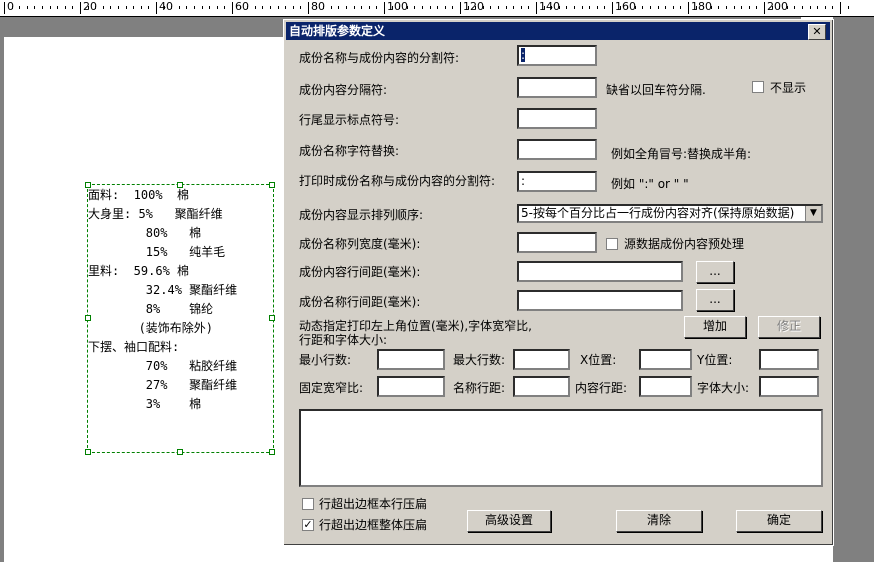 This screenshot has width=874, height=562. What do you see at coordinates (411, 359) in the screenshot?
I see `min-rows-input` at bounding box center [411, 359].